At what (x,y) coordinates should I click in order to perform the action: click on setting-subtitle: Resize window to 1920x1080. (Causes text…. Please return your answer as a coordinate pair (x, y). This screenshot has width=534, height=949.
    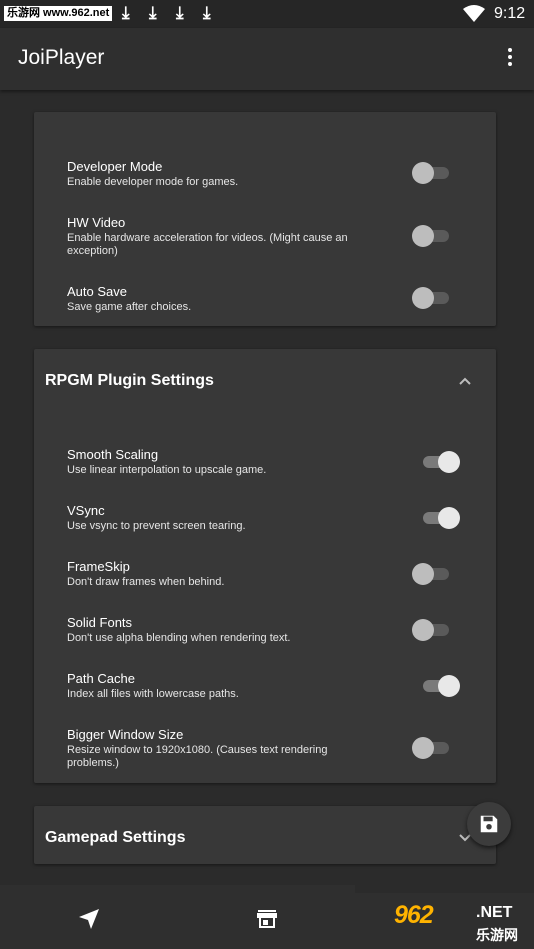
    Looking at the image, I should click on (197, 756).